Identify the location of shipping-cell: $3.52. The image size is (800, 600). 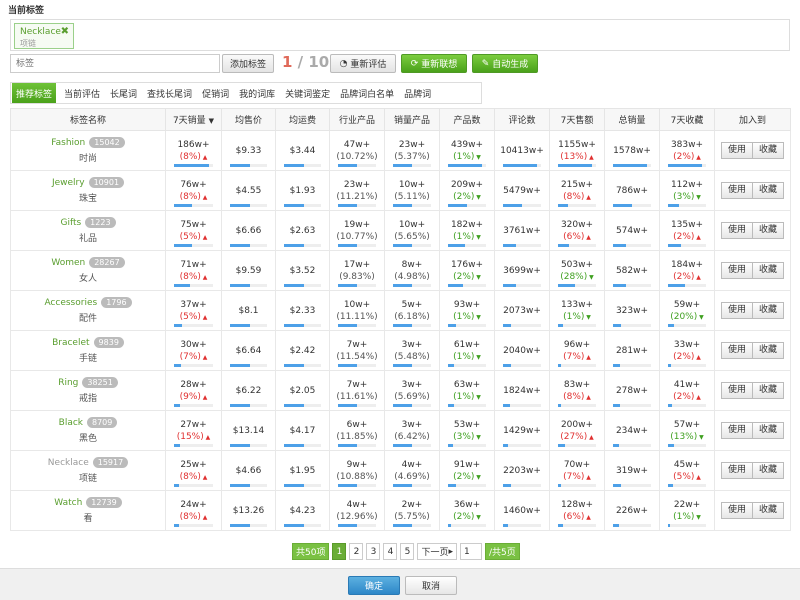
(302, 270).